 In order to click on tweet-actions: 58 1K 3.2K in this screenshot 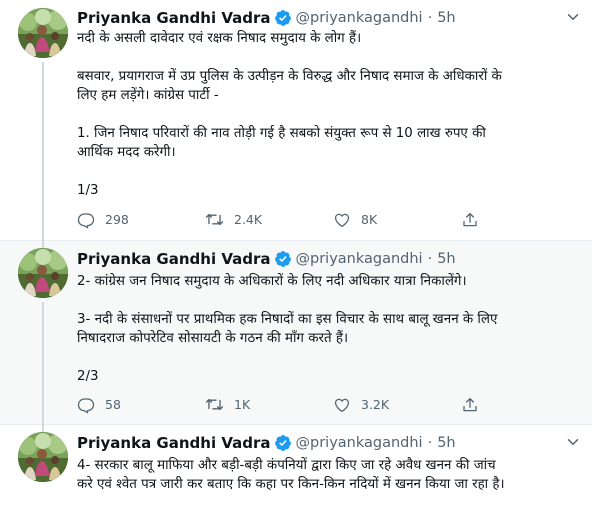, I will do `click(333, 404)`.